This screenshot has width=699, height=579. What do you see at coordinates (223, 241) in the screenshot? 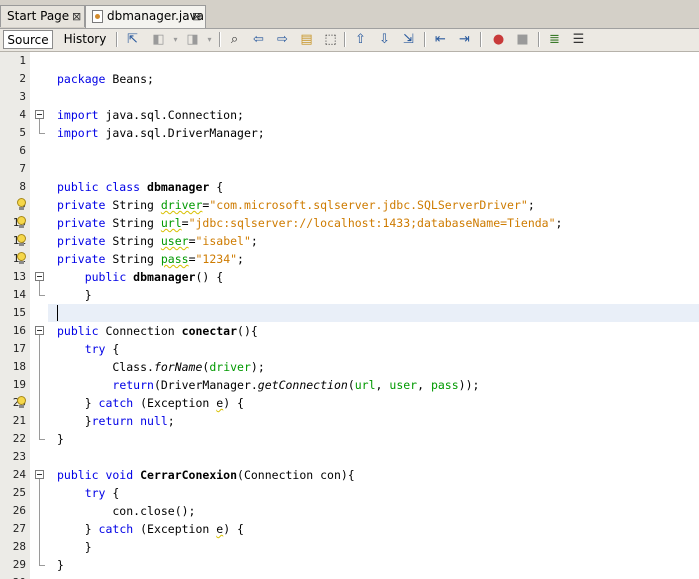
I see `code-token: "isabel"` at bounding box center [223, 241].